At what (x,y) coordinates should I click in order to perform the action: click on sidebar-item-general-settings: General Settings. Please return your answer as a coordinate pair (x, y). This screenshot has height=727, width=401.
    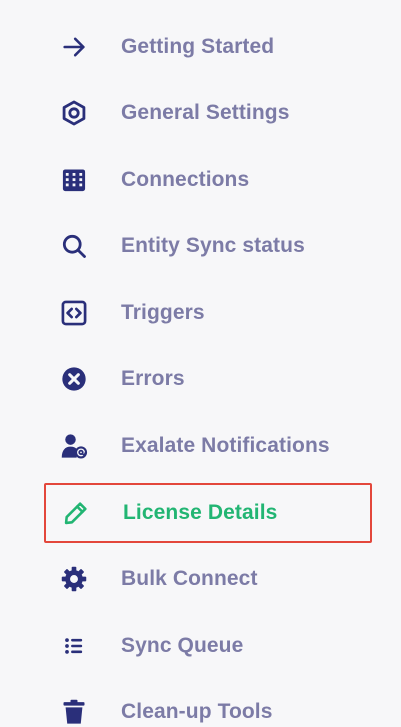
    Looking at the image, I should click on (208, 113).